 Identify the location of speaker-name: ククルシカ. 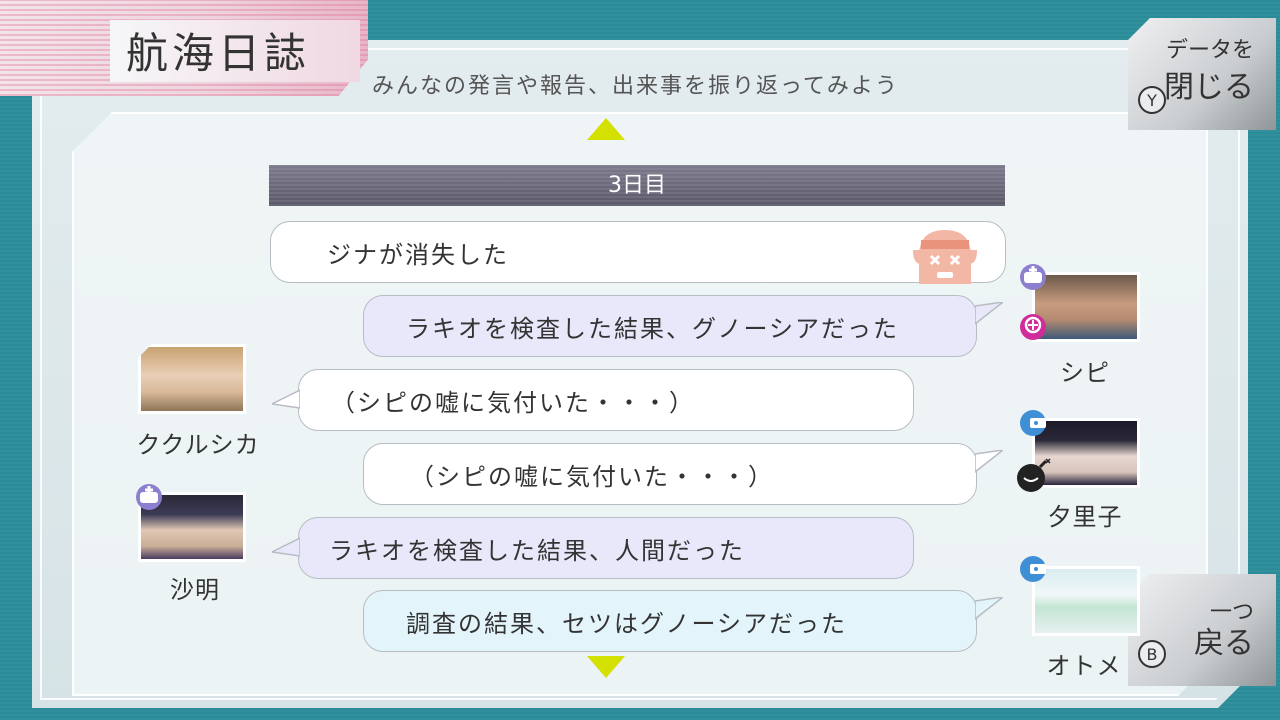
(198, 445).